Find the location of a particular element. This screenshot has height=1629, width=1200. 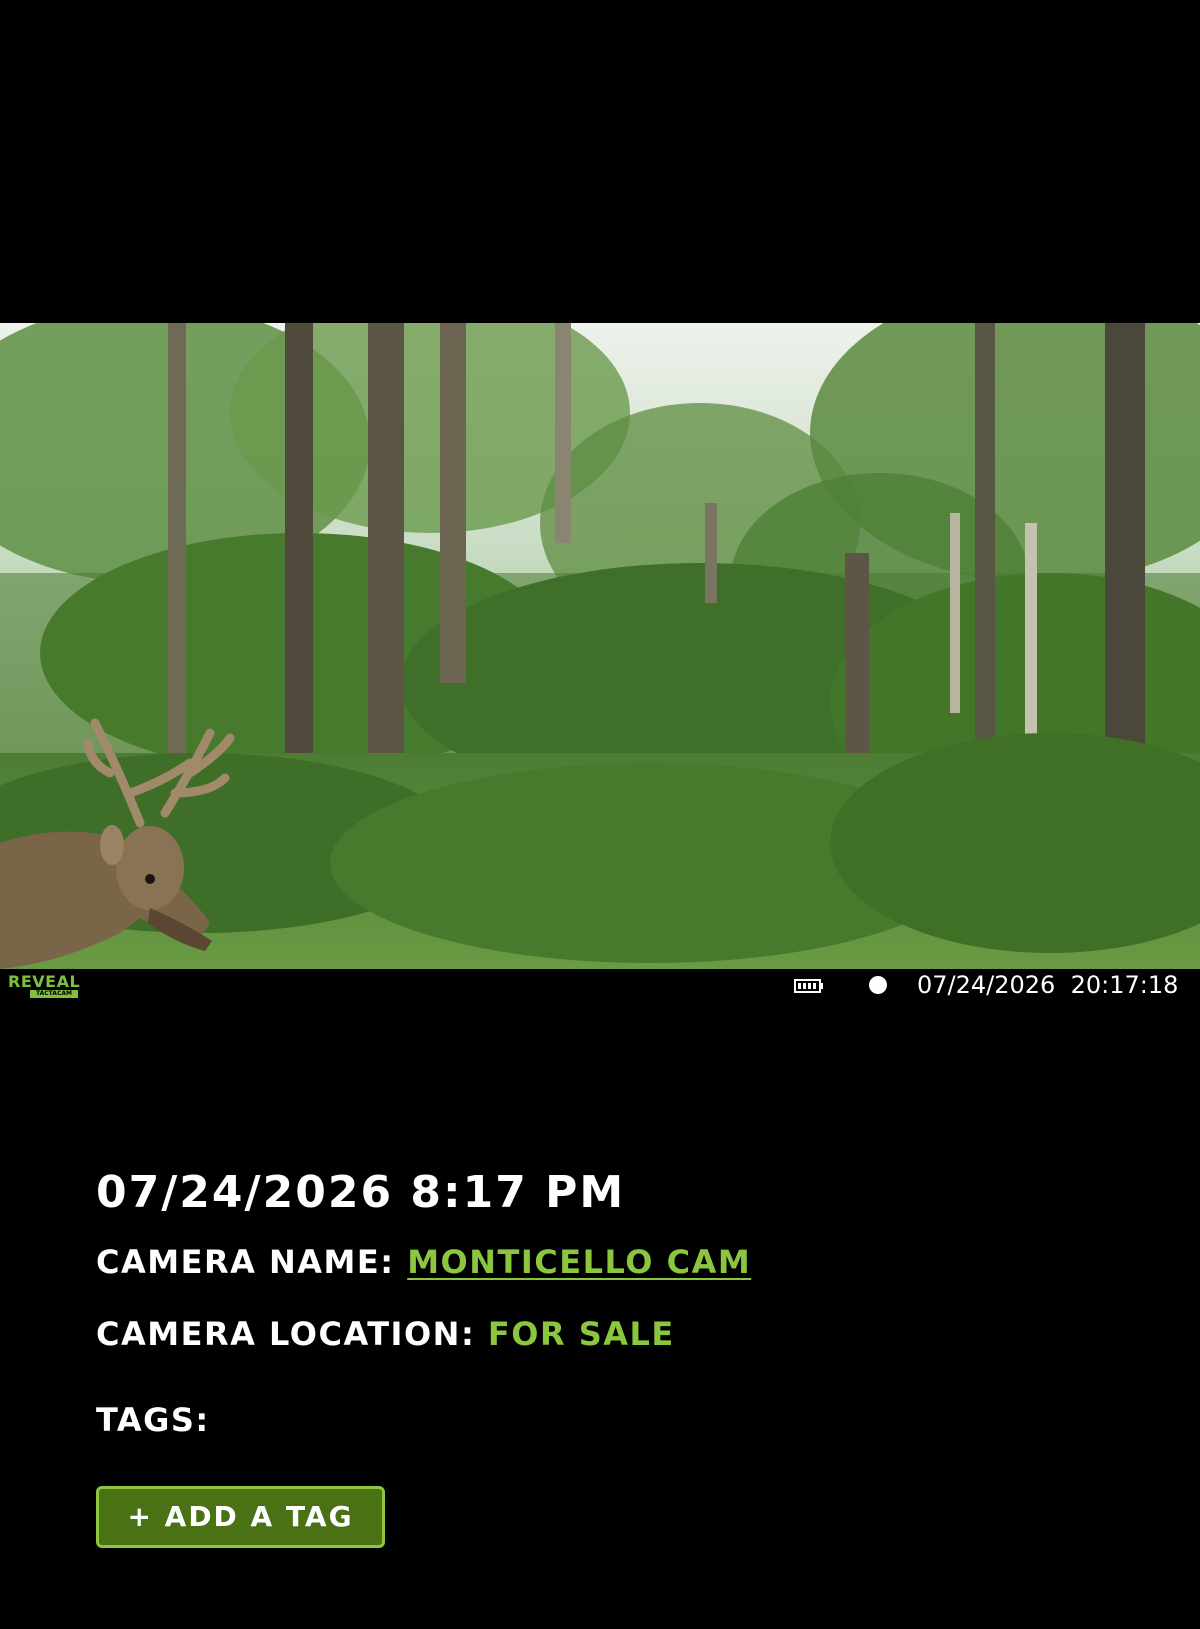

camera-name-row: CAMERA NAME: MONTICELLO CAM is located at coordinates (626, 1262).